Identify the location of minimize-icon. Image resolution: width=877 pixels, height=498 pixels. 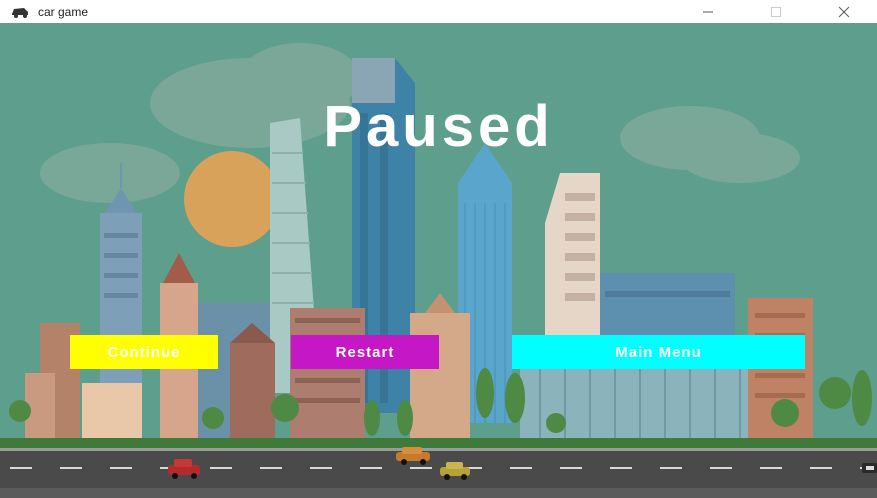
(708, 11).